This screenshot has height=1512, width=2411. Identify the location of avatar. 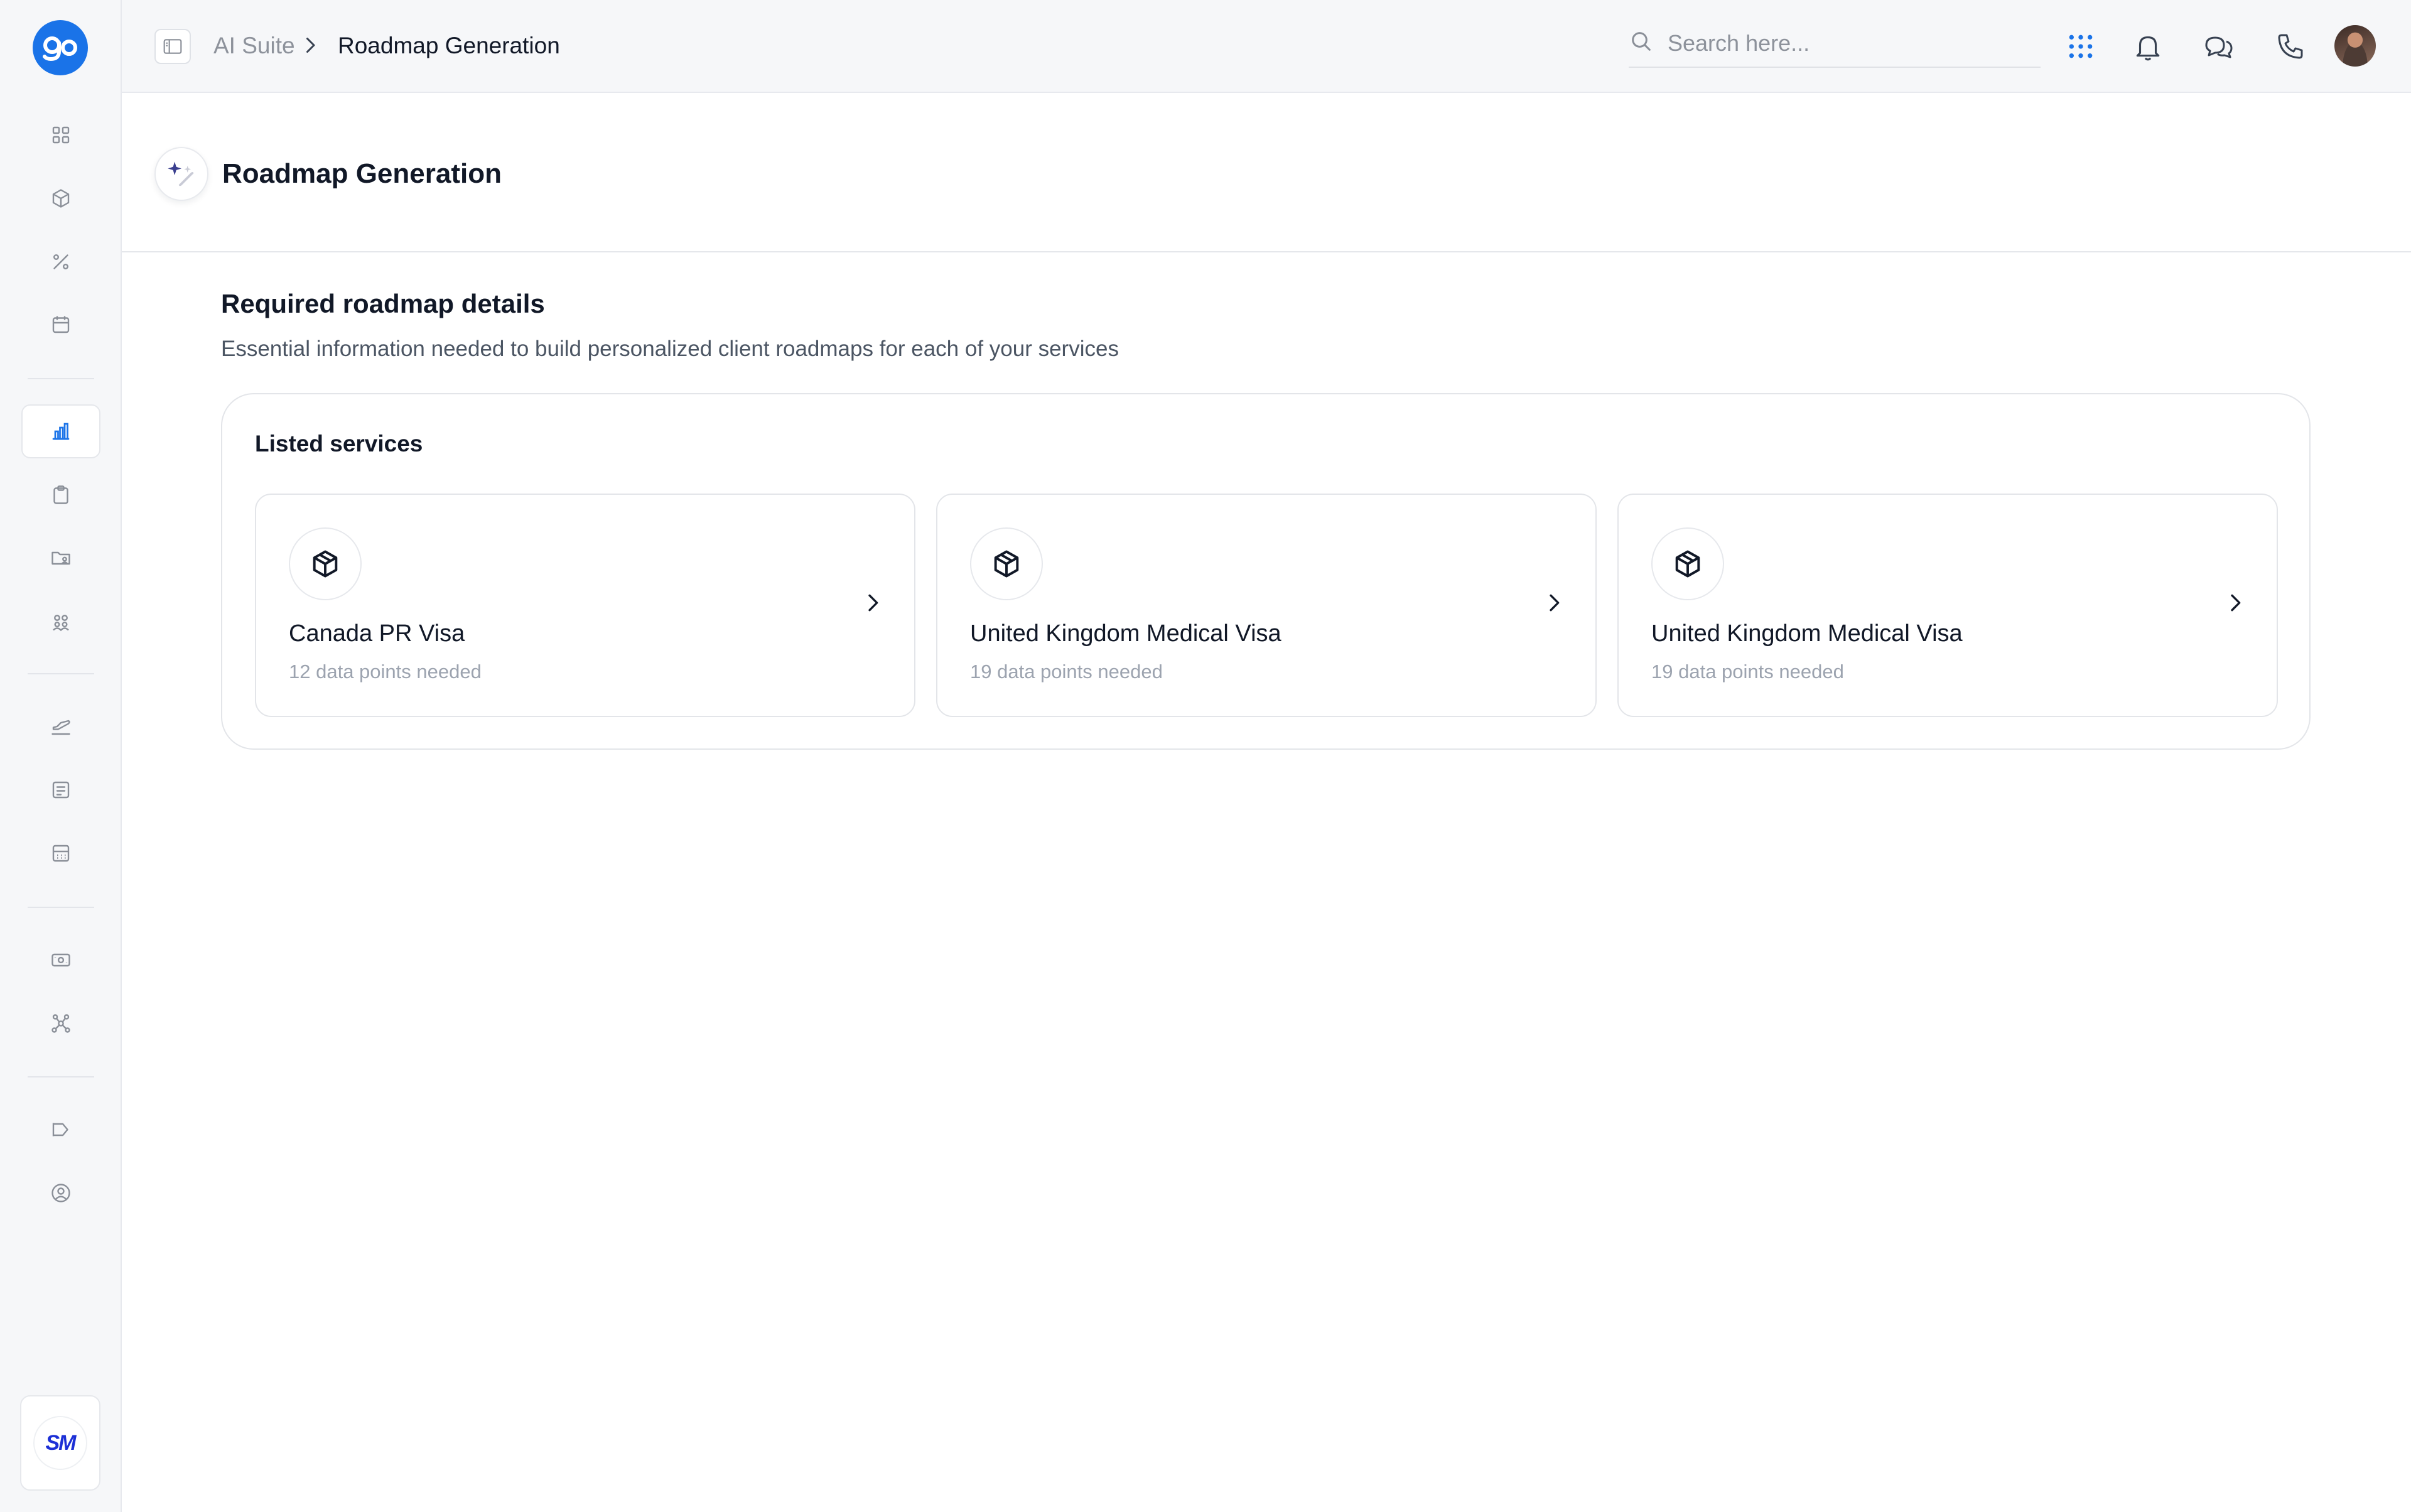
(2355, 46).